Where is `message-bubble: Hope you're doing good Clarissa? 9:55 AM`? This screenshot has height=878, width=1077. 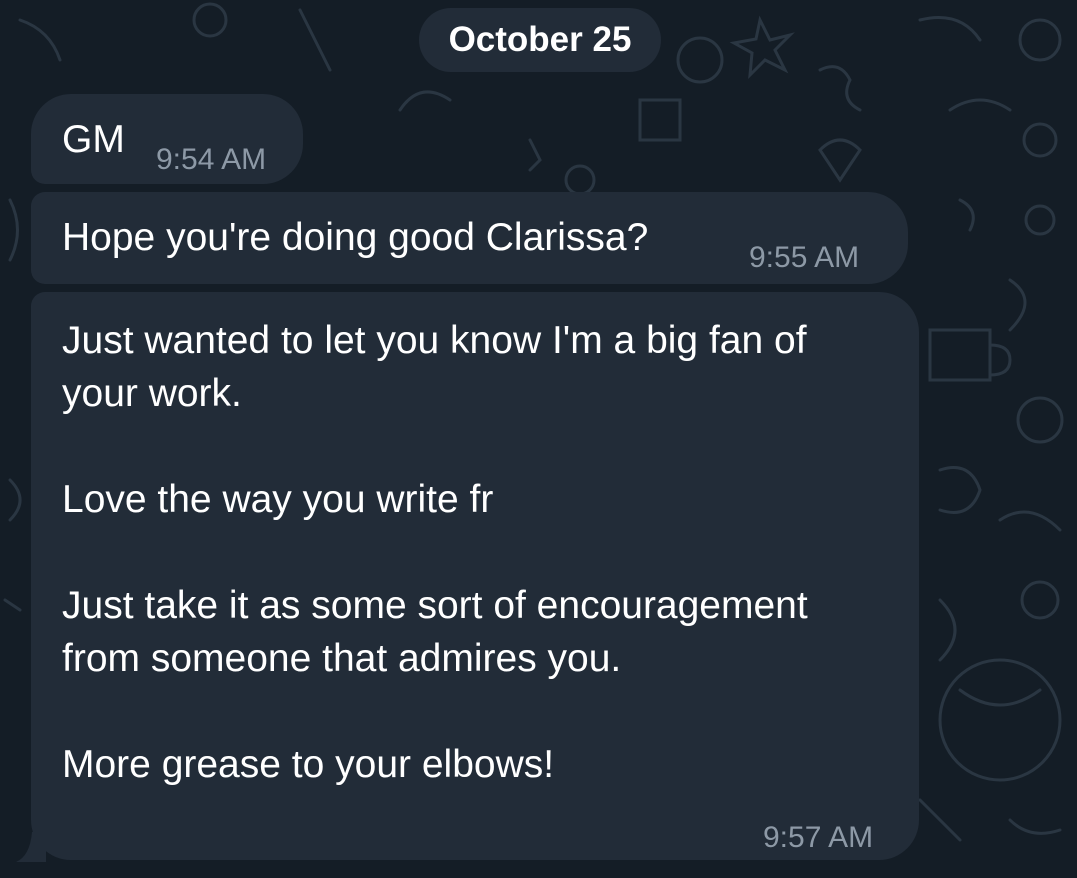
message-bubble: Hope you're doing good Clarissa? 9:55 AM is located at coordinates (469, 238).